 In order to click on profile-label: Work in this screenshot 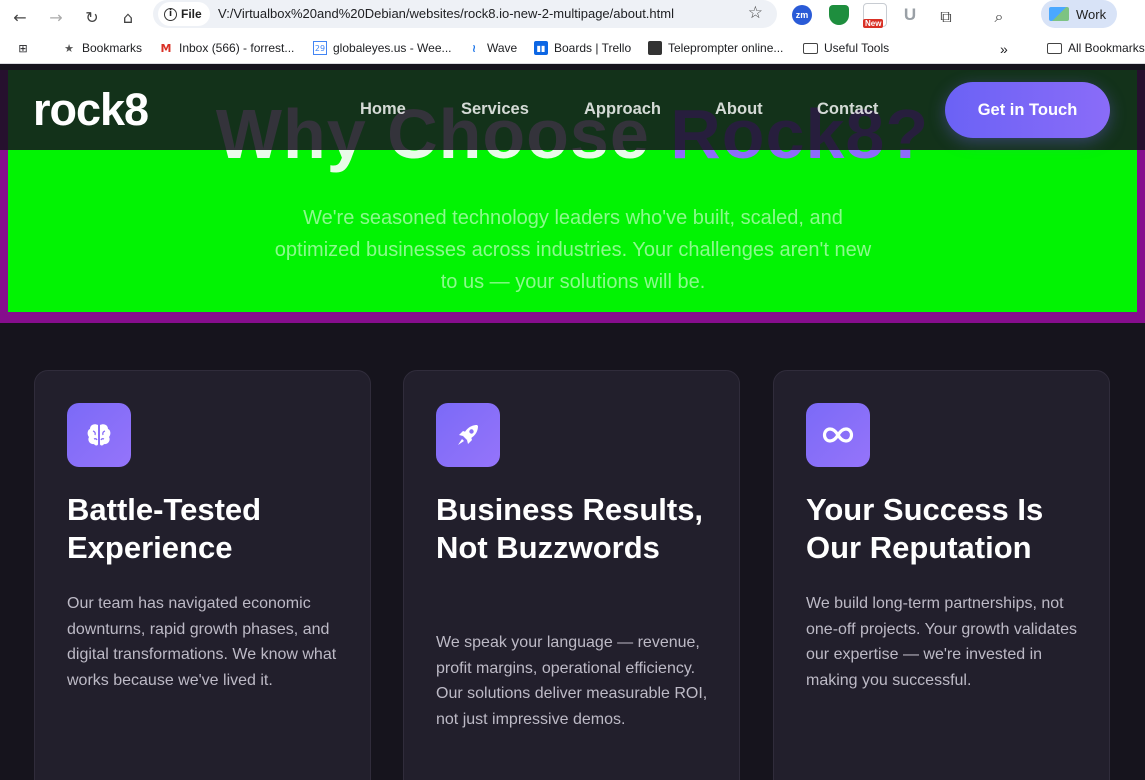, I will do `click(1091, 14)`.